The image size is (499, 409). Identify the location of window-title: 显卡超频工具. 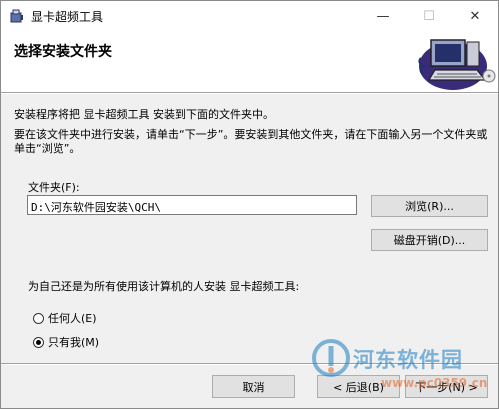
(67, 17).